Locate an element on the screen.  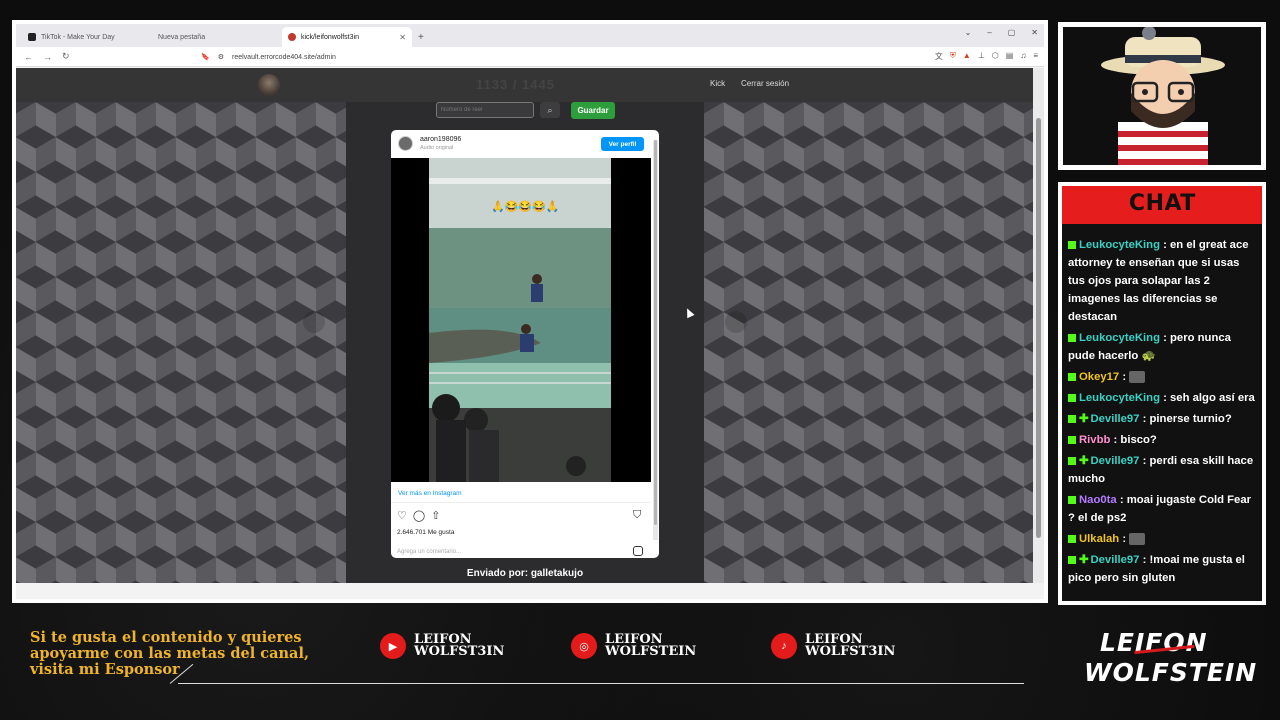
chat-text: : pinerse turnio? is located at coordinates (1187, 419).